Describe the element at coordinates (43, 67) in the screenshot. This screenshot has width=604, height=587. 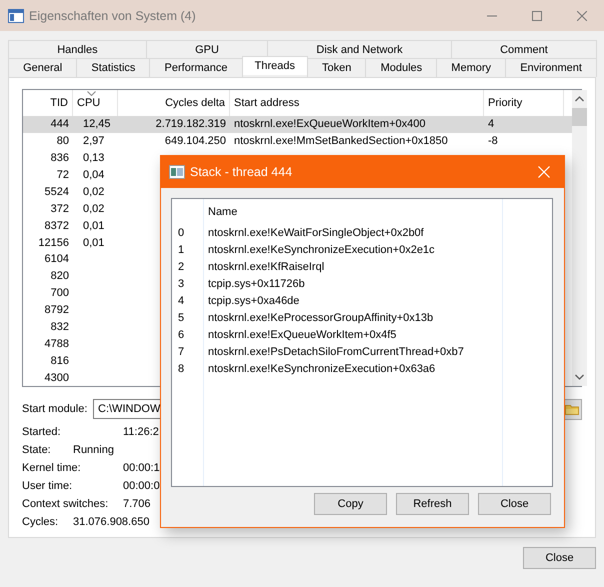
I see `tab: General` at that location.